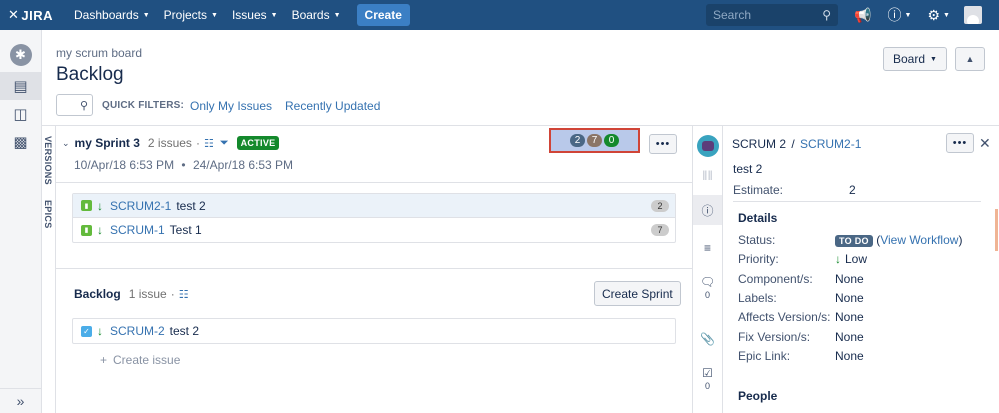 The height and width of the screenshot is (413, 999). Describe the element at coordinates (707, 378) in the screenshot. I see `subtasks-tab: ☑ 0` at that location.